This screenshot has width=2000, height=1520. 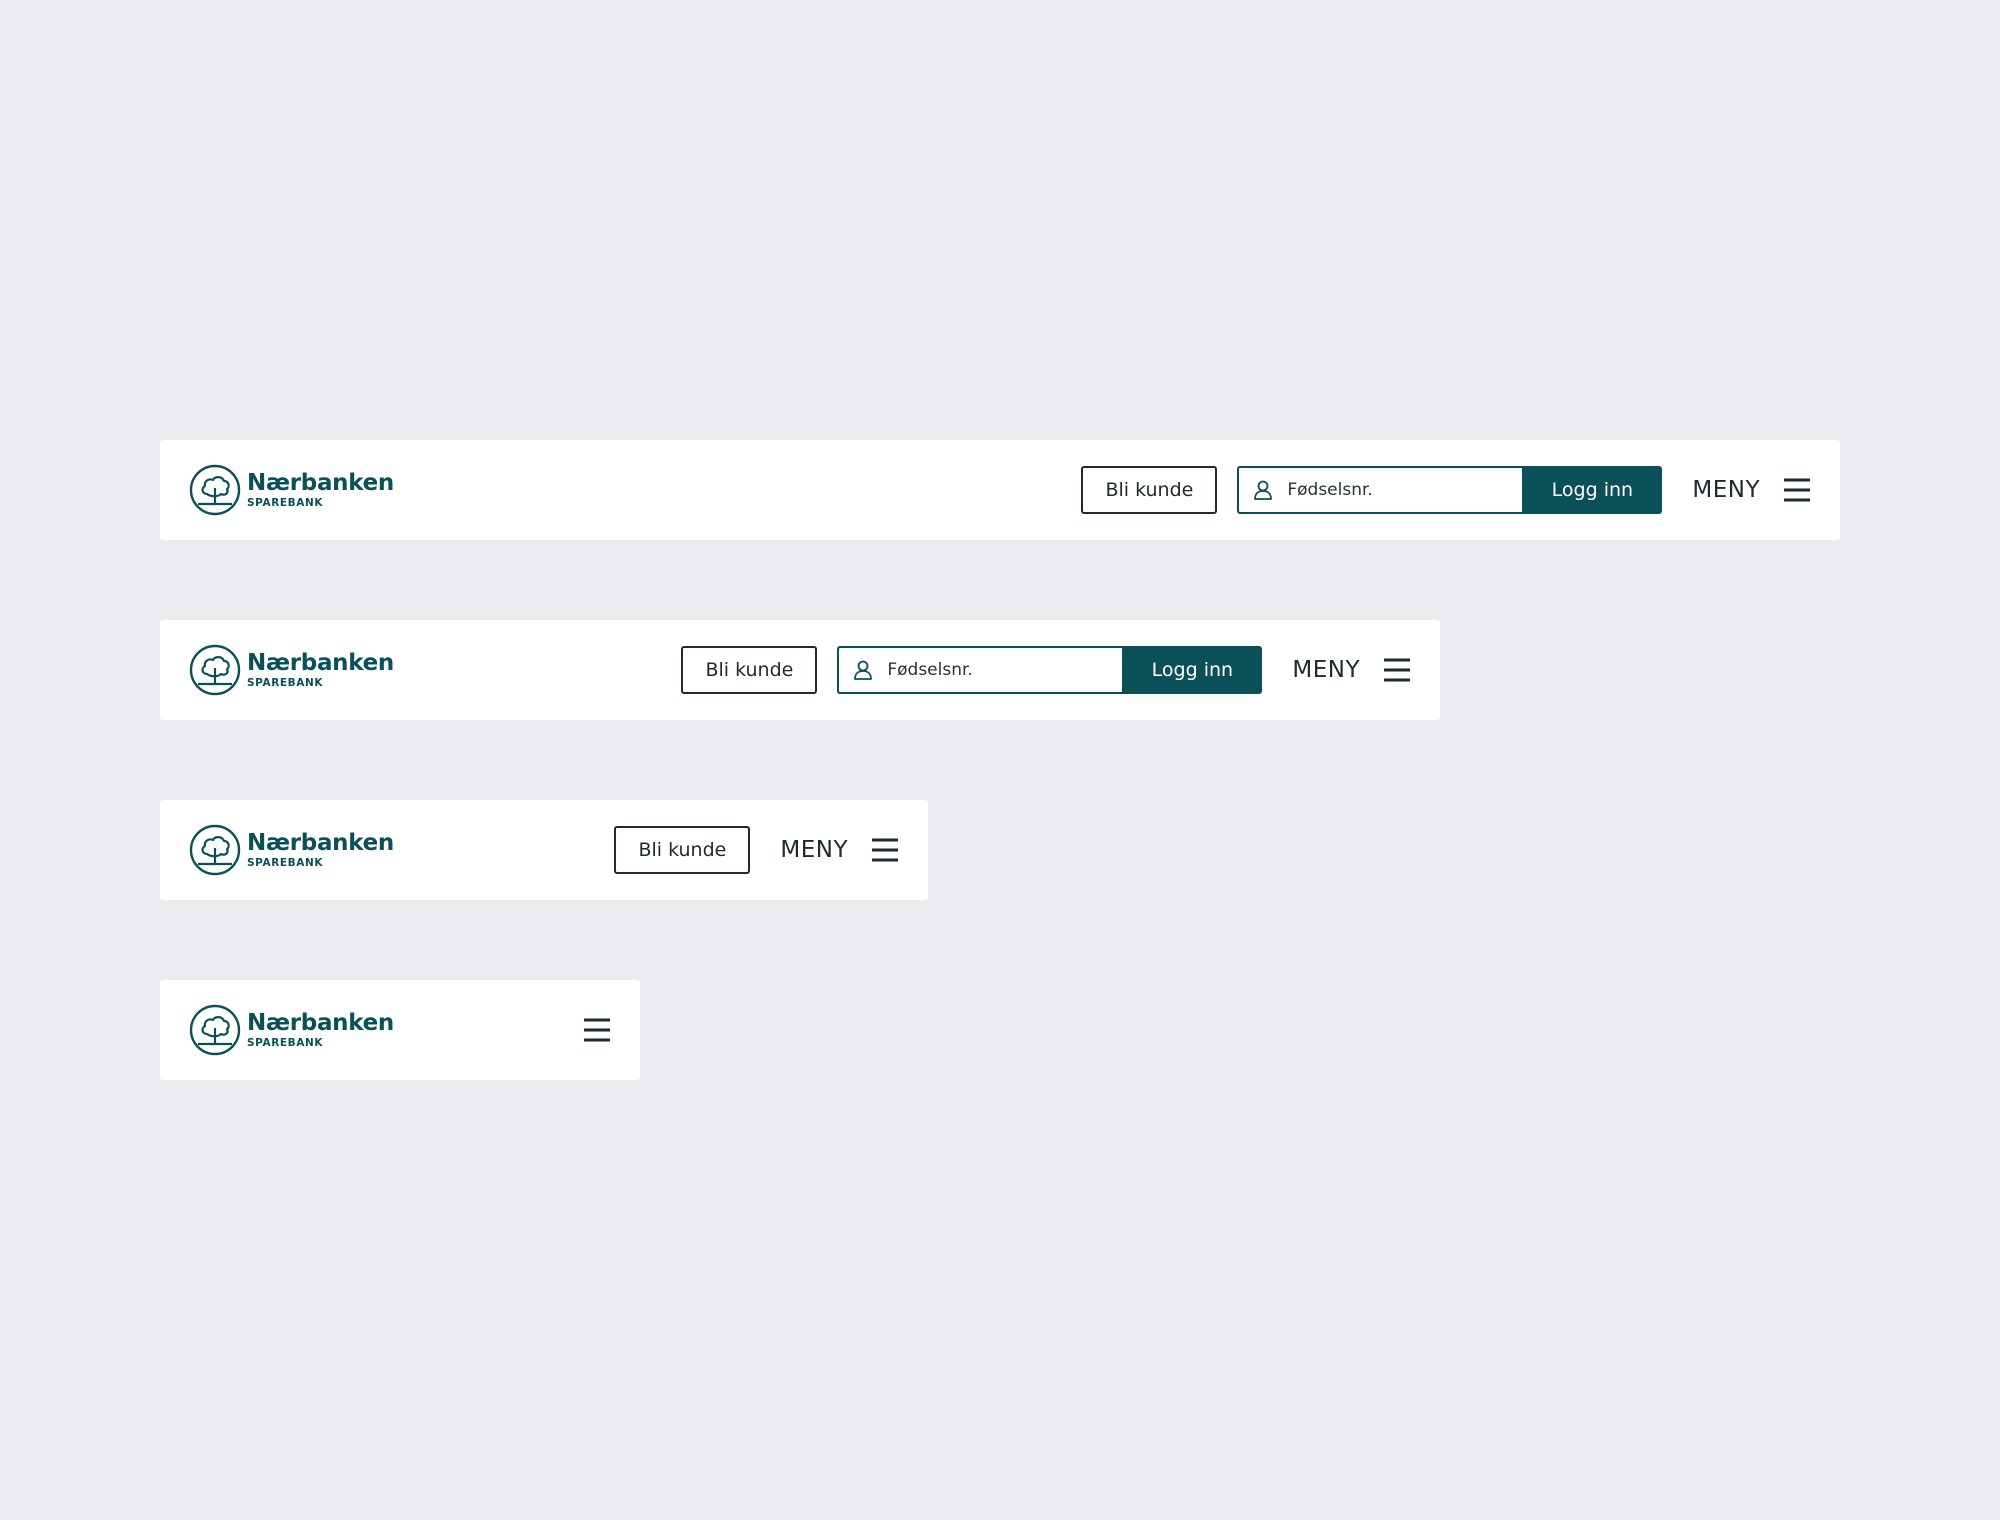 What do you see at coordinates (757, 850) in the screenshot?
I see `header-controls: Bli kunde MENY` at bounding box center [757, 850].